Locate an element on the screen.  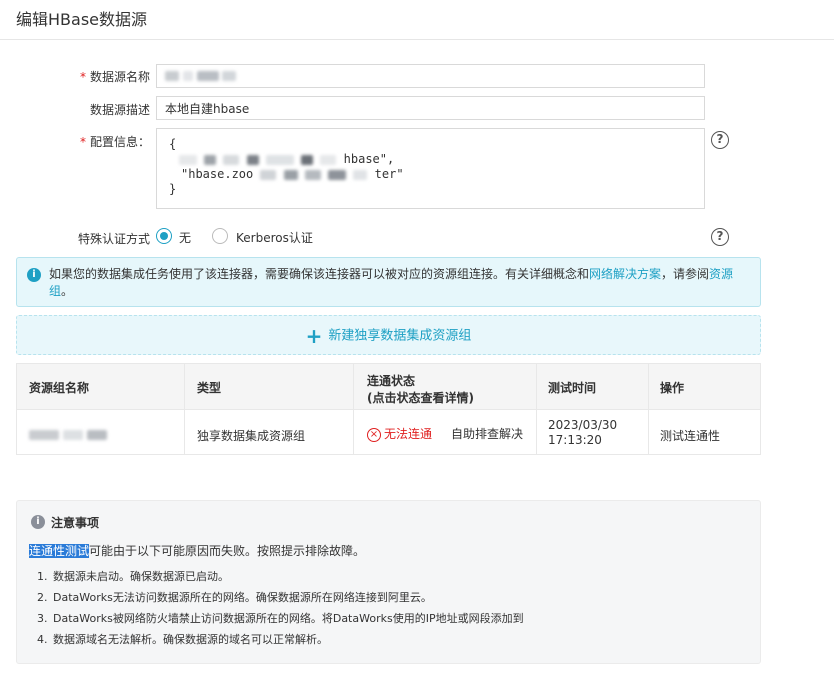
header-type: 类型 is located at coordinates (209, 388).